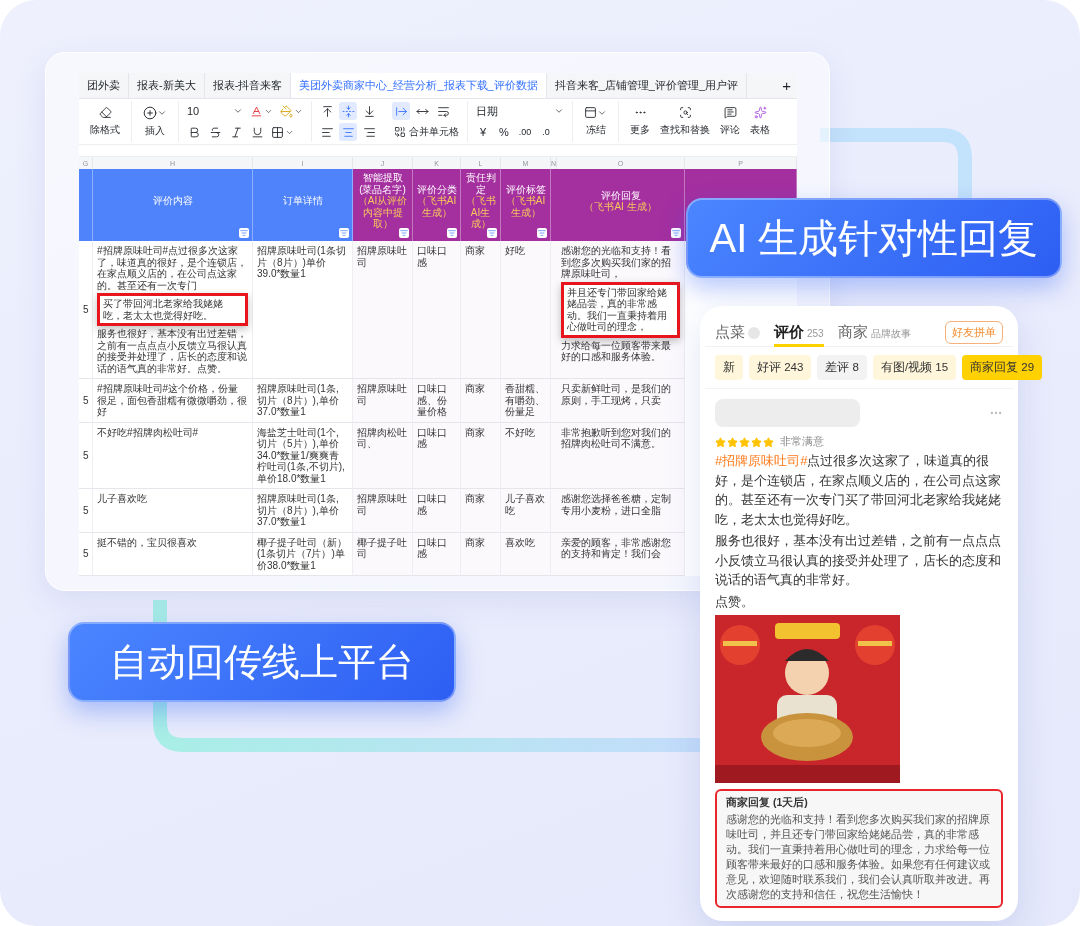  Describe the element at coordinates (621, 401) in the screenshot. I see `table-cell: 只卖新鲜吐司，是我们的原则，手工现烤，只卖` at that location.